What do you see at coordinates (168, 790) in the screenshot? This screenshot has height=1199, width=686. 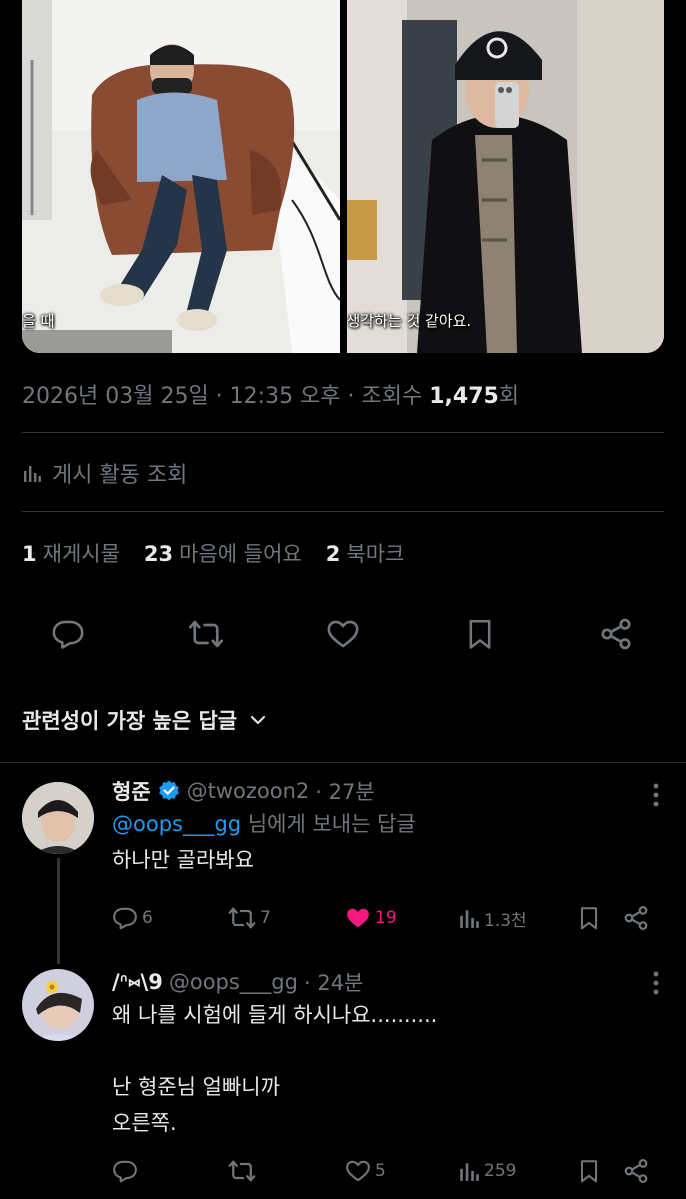 I see `verified-badge-icon` at bounding box center [168, 790].